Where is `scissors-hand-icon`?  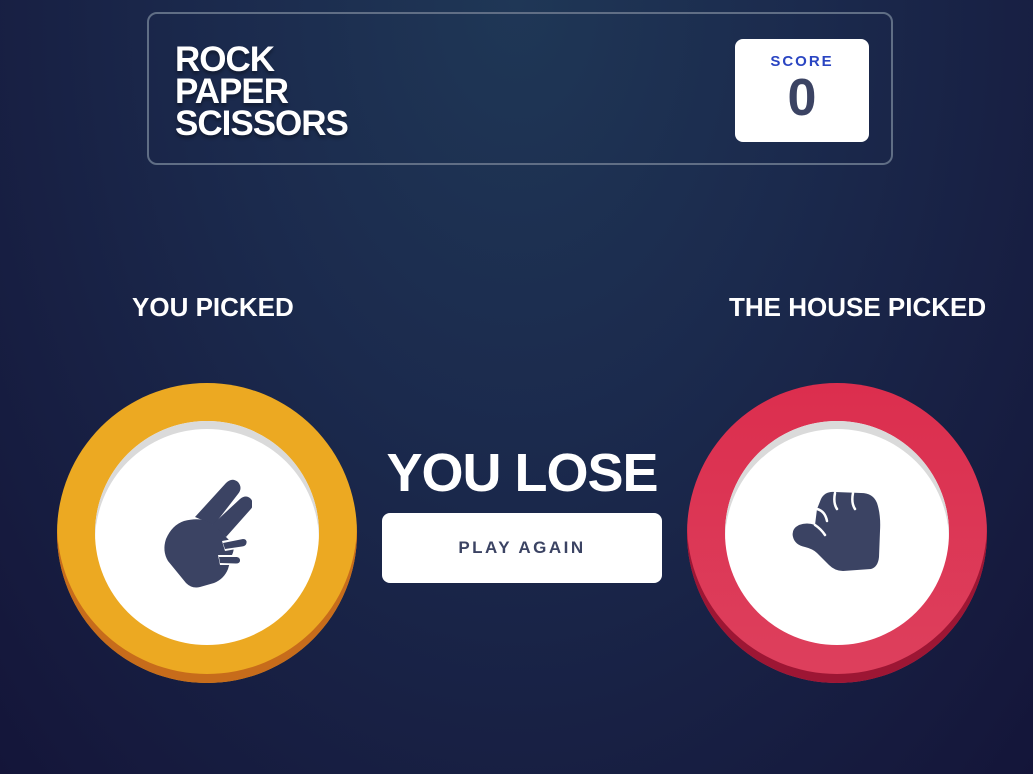
scissors-hand-icon is located at coordinates (208, 533).